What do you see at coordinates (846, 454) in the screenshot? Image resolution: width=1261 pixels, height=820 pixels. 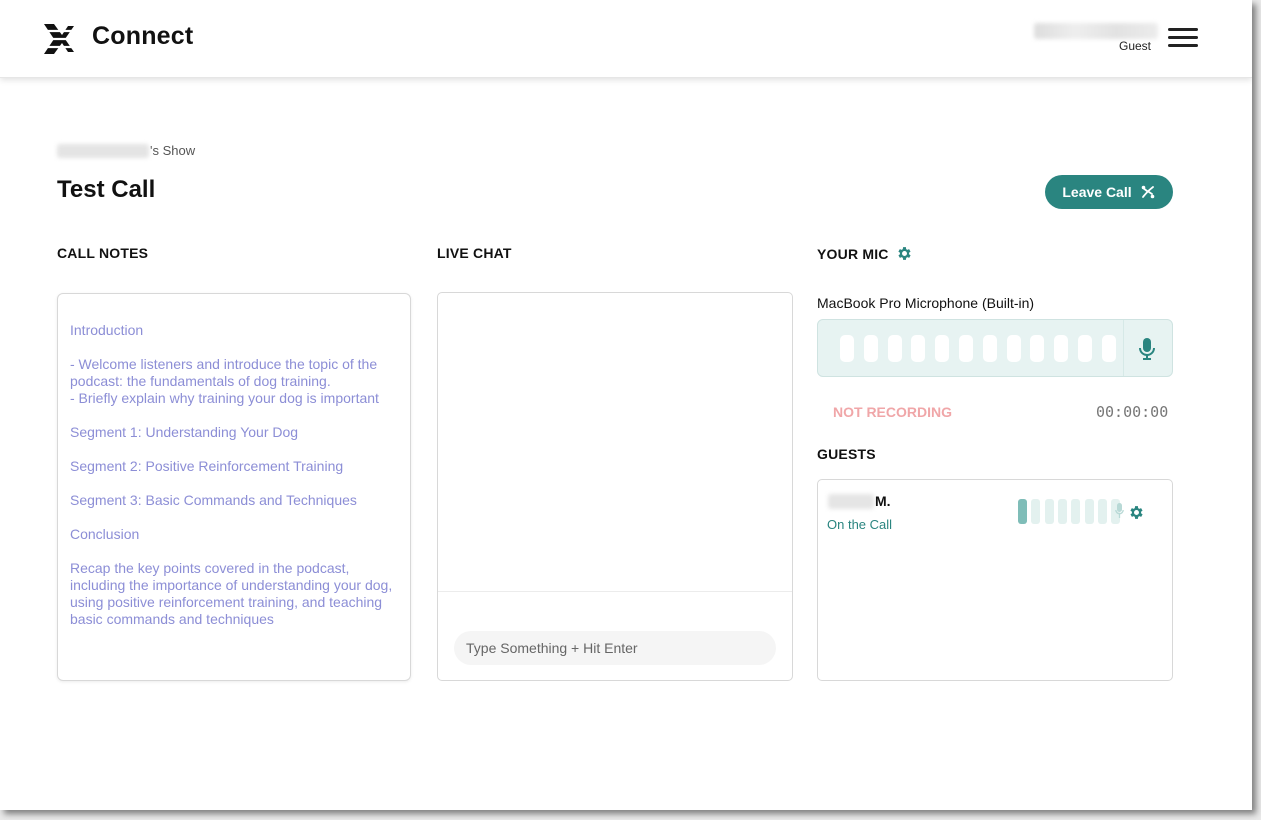 I see `guests-heading: GUESTS` at bounding box center [846, 454].